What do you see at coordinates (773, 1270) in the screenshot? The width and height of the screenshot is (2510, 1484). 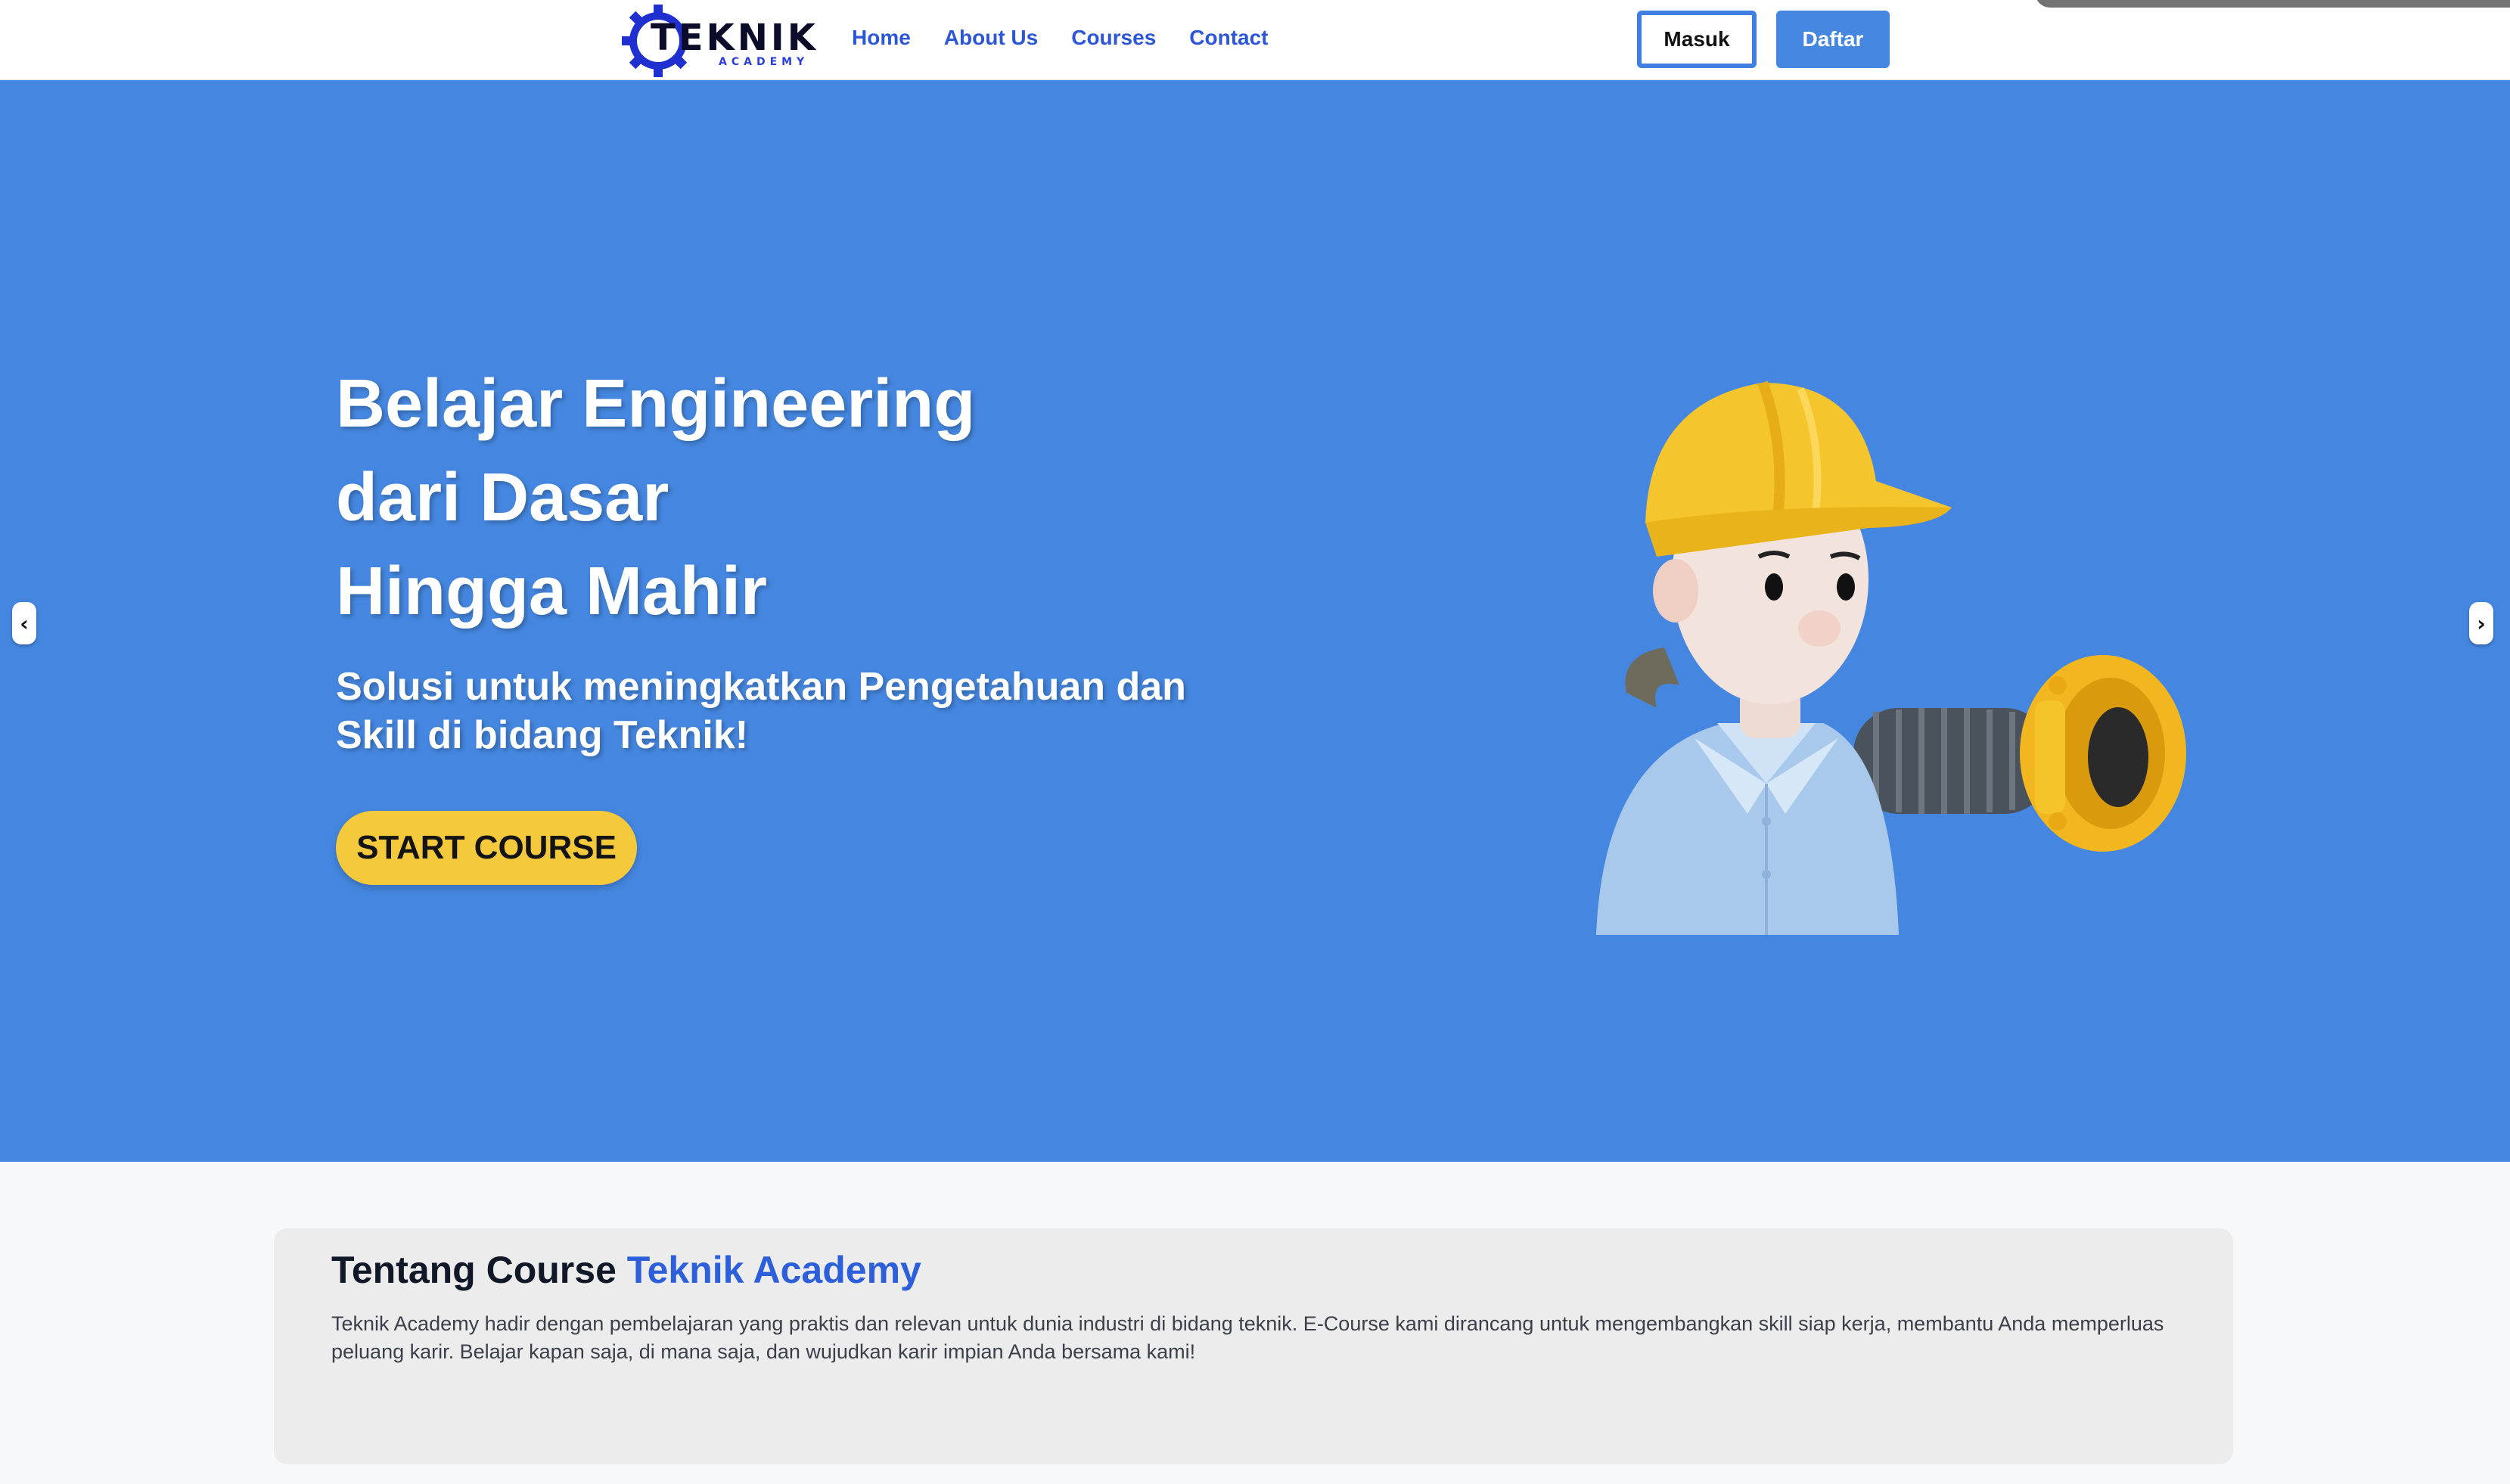 I see `about-title-accent: Teknik Academy` at bounding box center [773, 1270].